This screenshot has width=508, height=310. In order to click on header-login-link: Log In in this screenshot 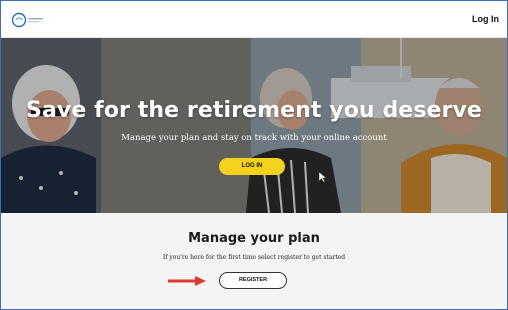, I will do `click(485, 19)`.